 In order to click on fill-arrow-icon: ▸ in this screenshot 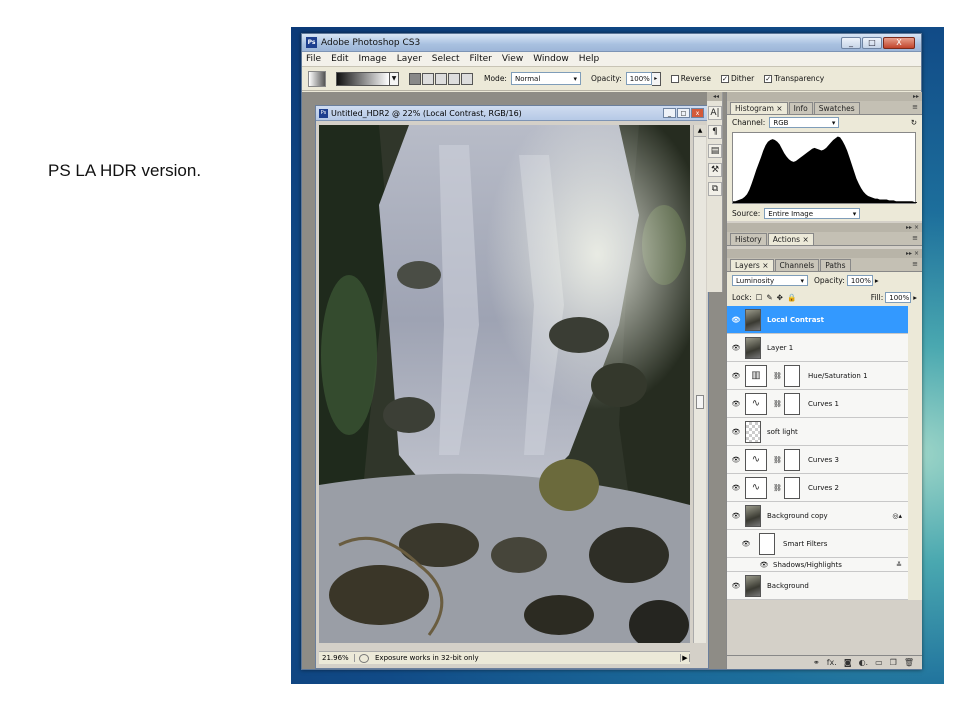, I will do `click(915, 297)`.